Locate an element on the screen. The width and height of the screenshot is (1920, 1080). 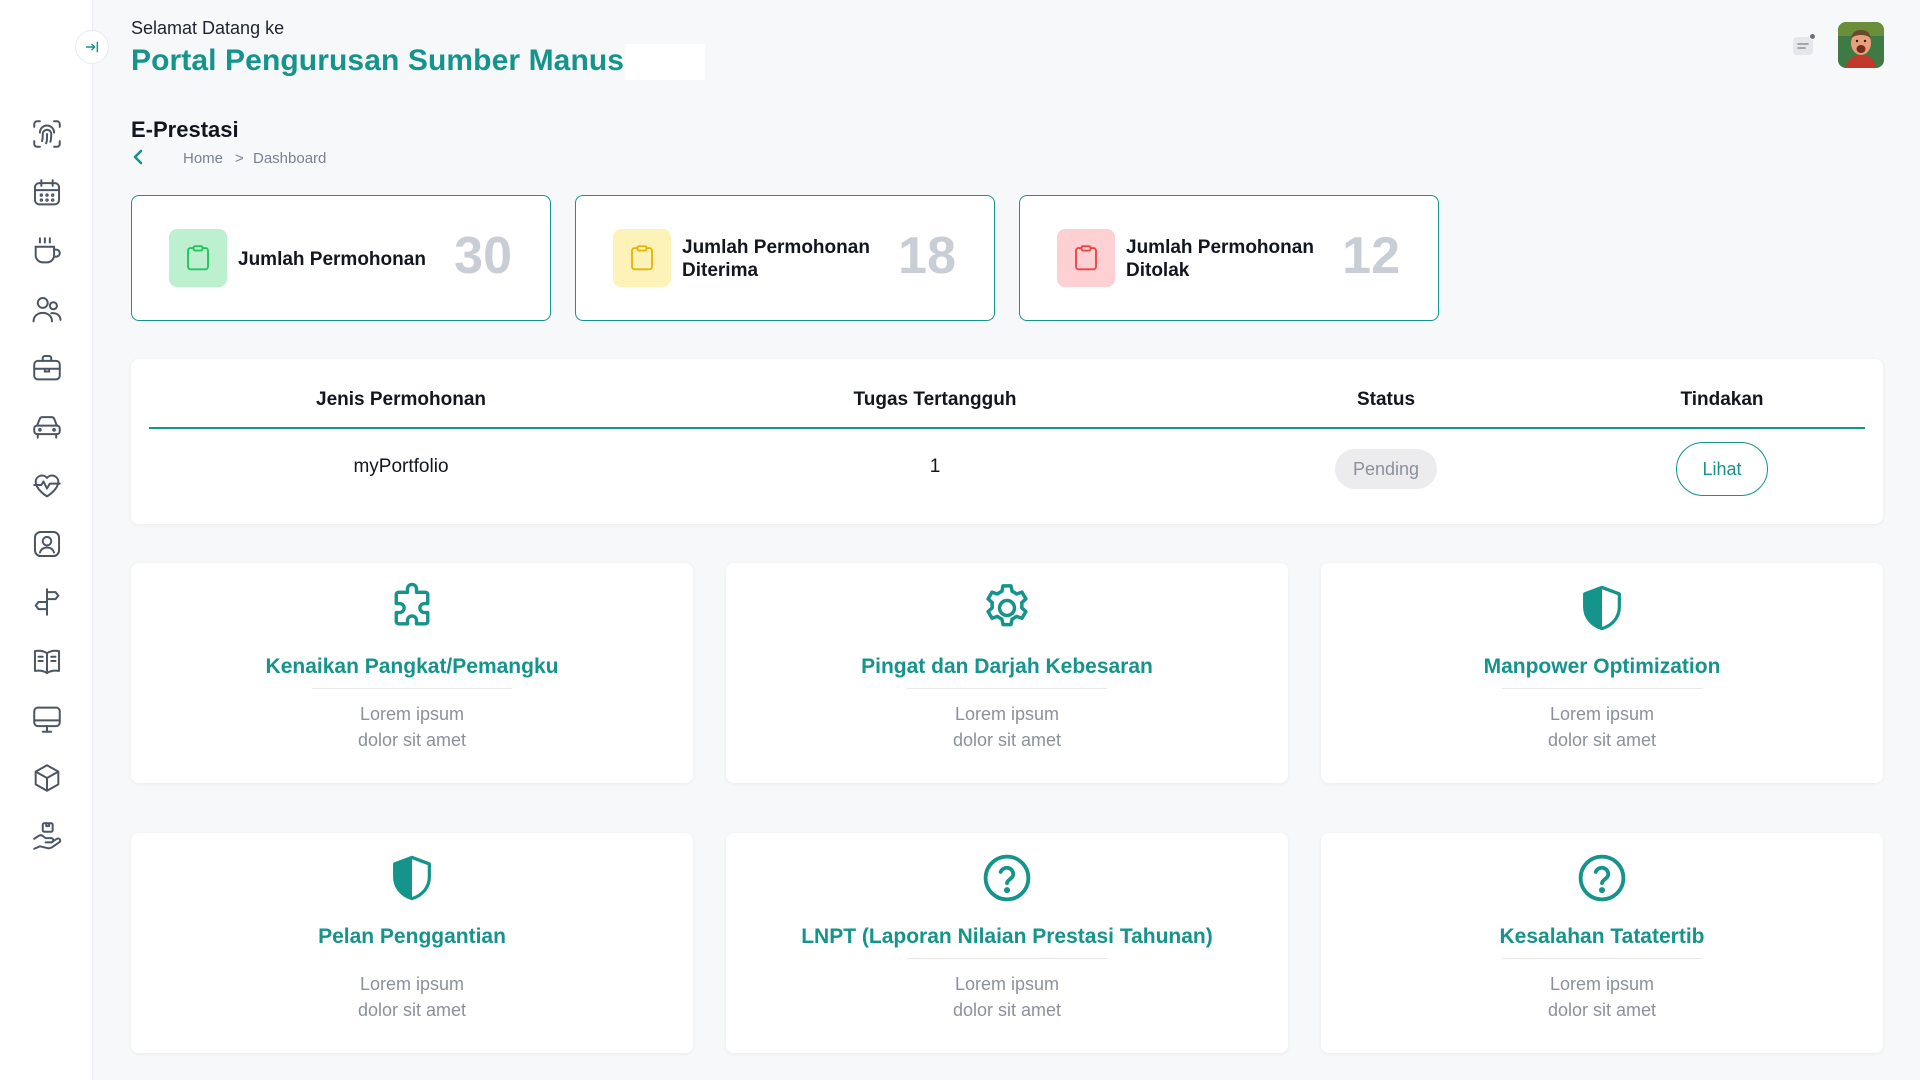
coffee-cup-icon is located at coordinates (47, 250).